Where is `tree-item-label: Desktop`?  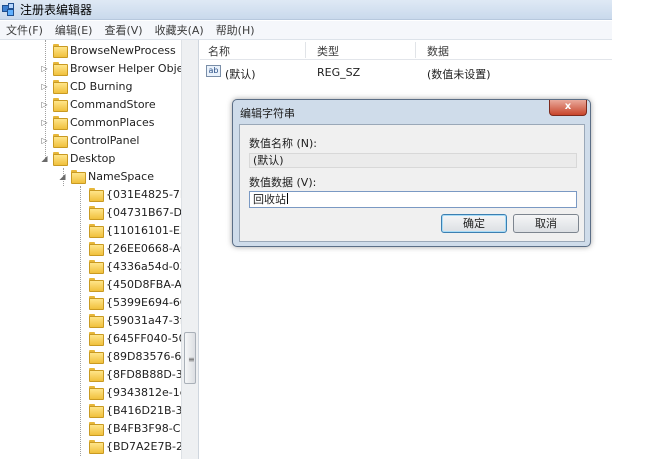
tree-item-label: Desktop is located at coordinates (93, 158).